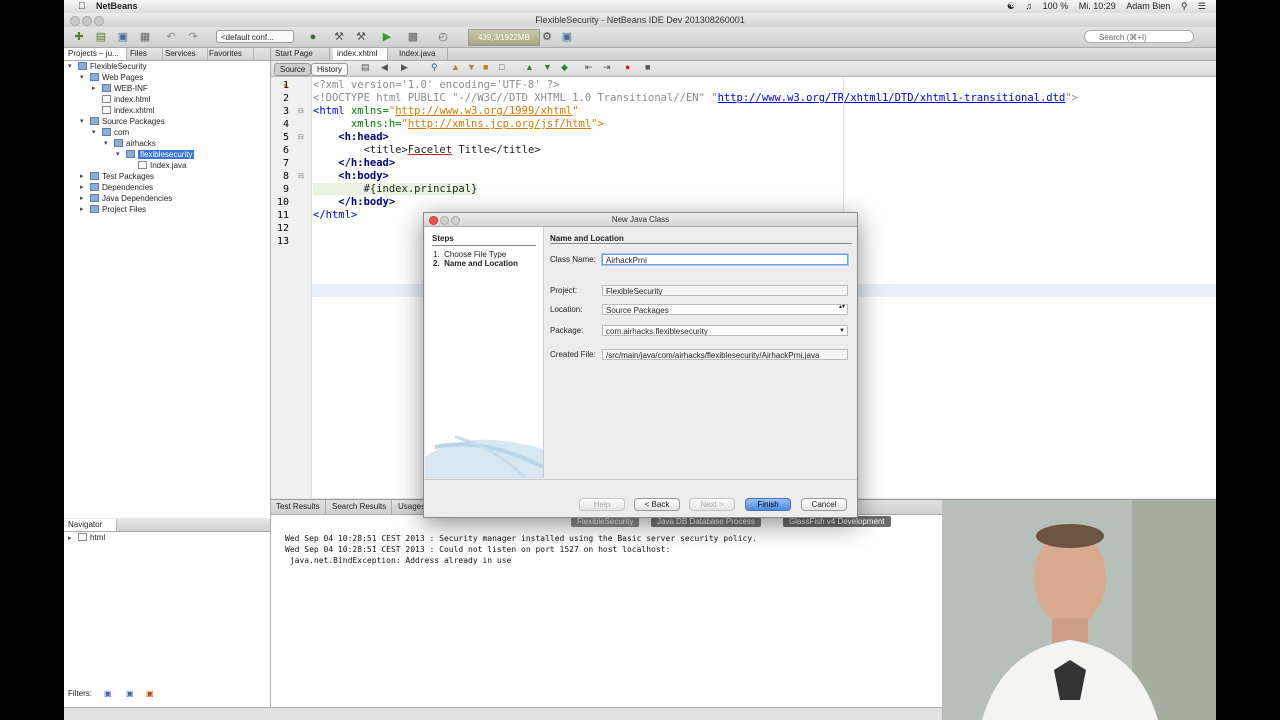 This screenshot has width=1280, height=720. Describe the element at coordinates (145, 37) in the screenshot. I see `save-all-icon: ▦` at that location.